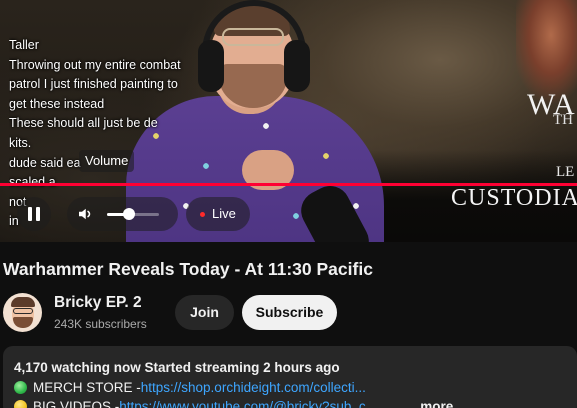  I want to click on green-circle-icon, so click(20, 387).